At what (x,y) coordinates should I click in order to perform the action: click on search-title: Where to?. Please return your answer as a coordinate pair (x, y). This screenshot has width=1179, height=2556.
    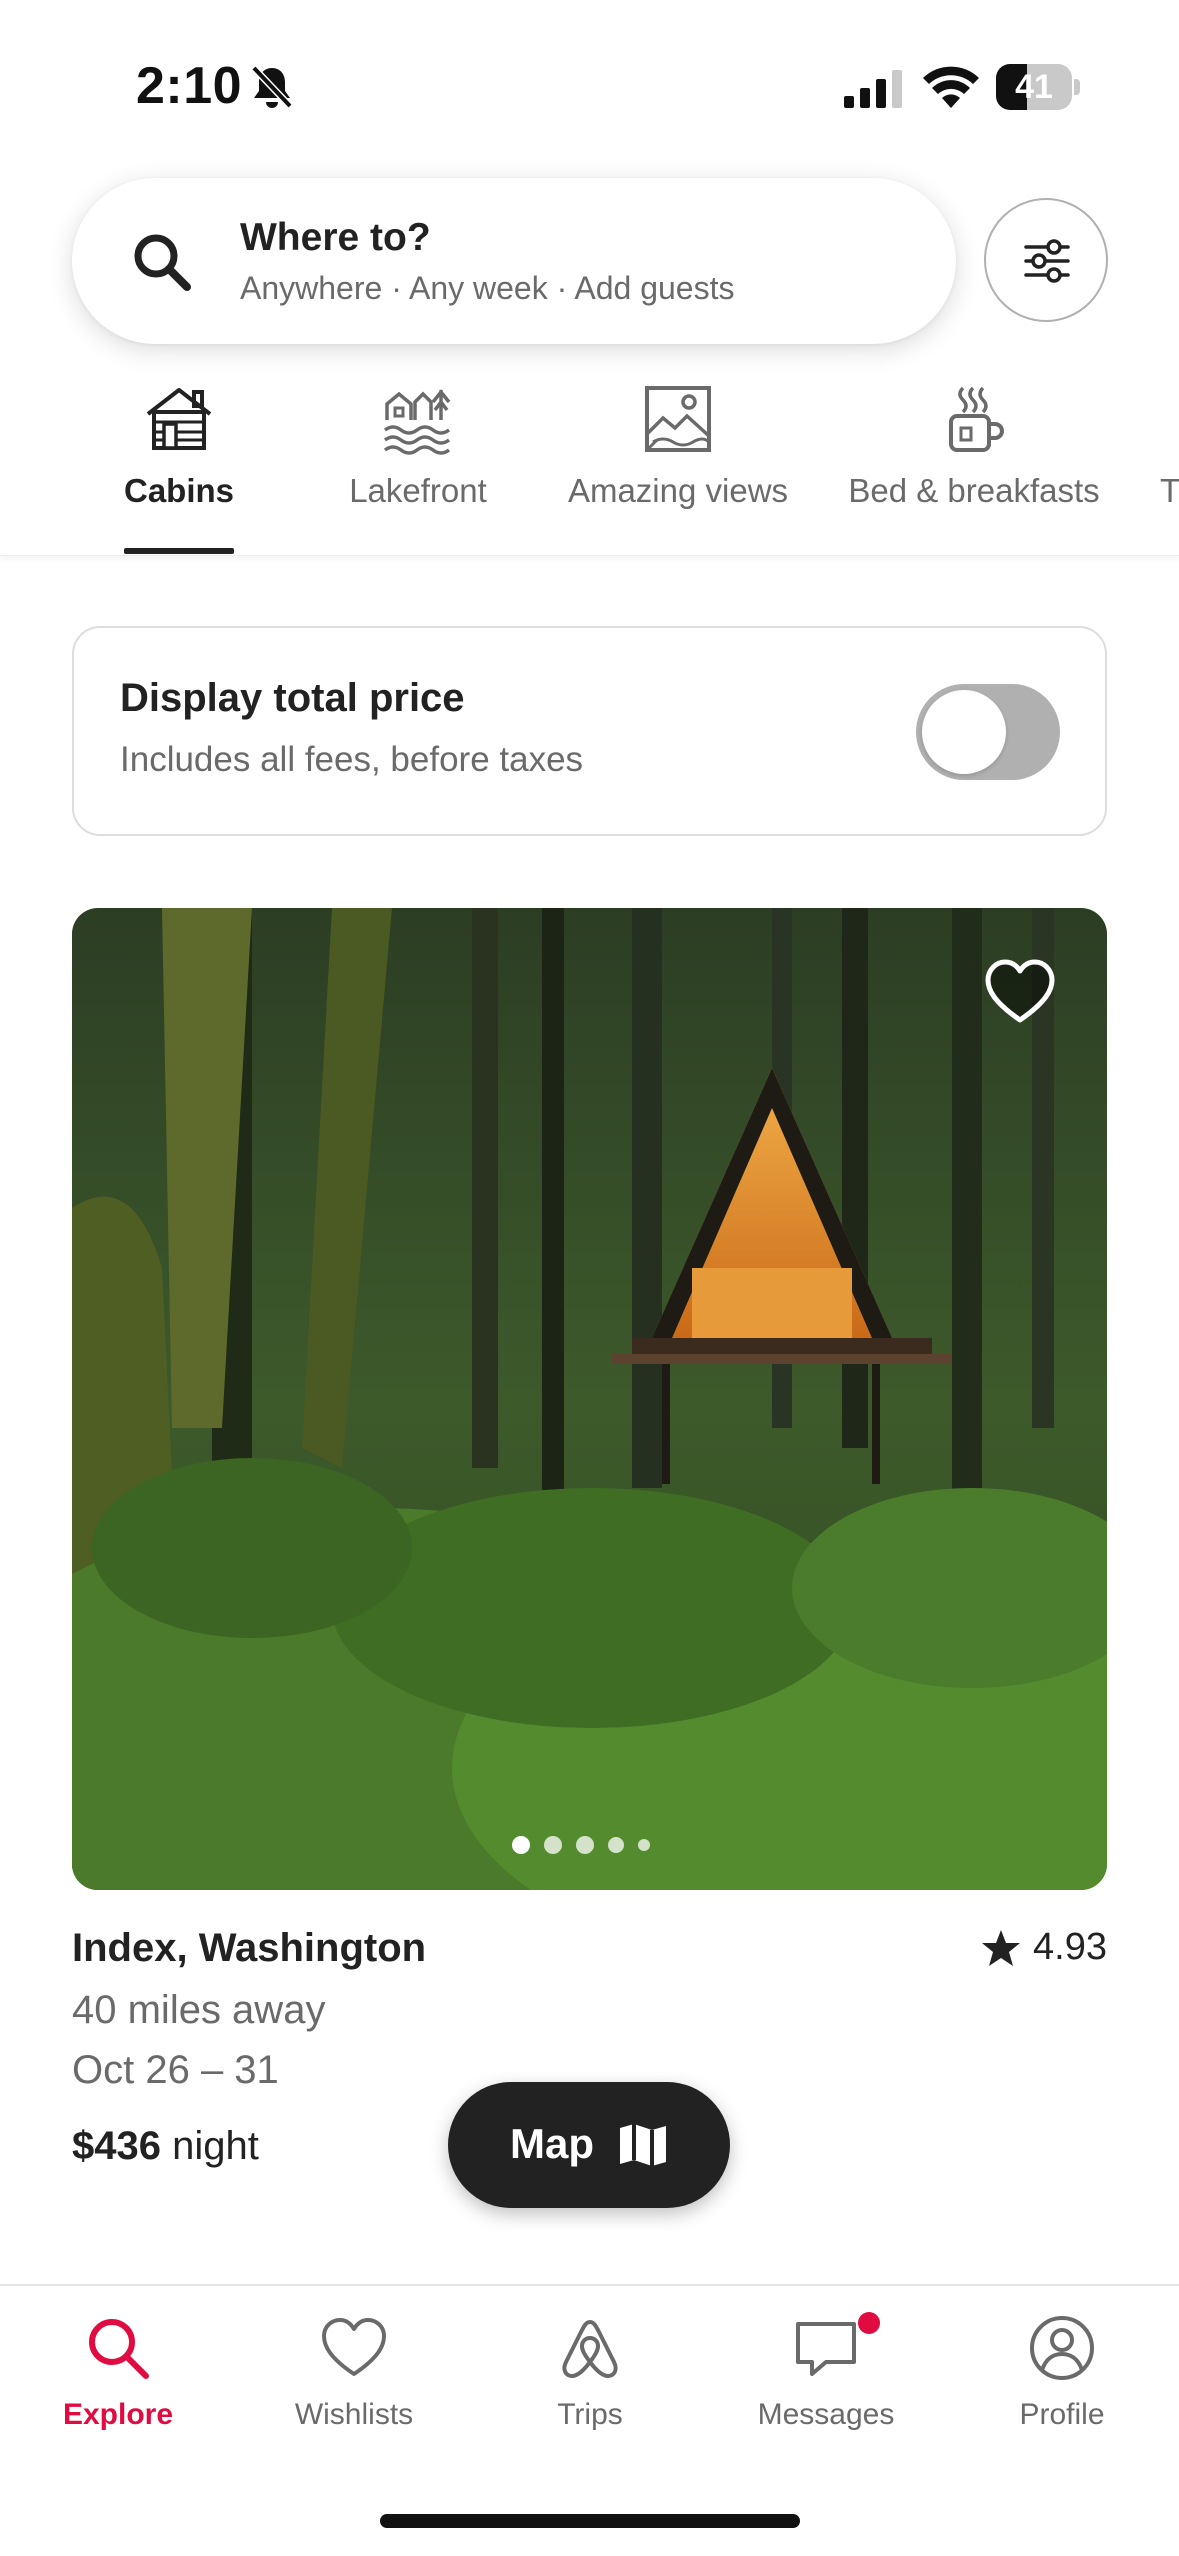
    Looking at the image, I should click on (335, 237).